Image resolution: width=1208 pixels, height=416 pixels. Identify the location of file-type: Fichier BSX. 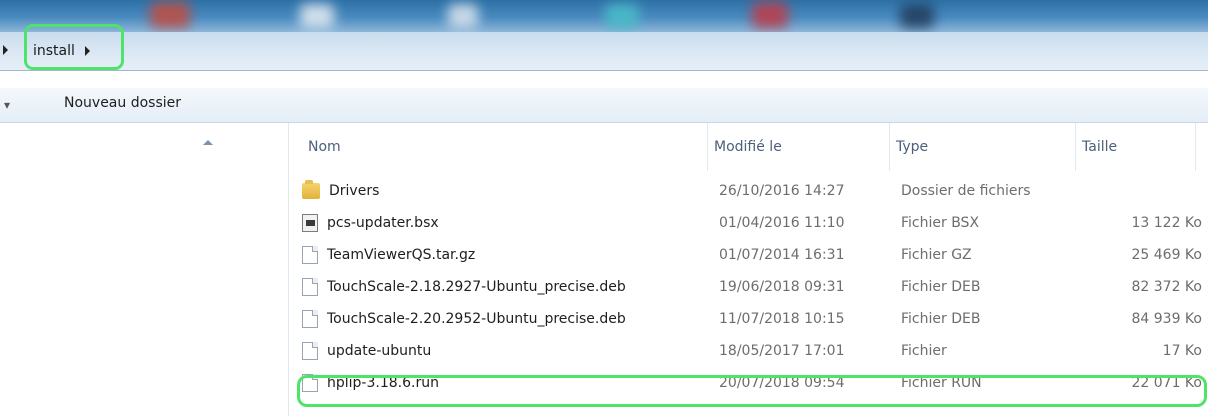
(940, 223).